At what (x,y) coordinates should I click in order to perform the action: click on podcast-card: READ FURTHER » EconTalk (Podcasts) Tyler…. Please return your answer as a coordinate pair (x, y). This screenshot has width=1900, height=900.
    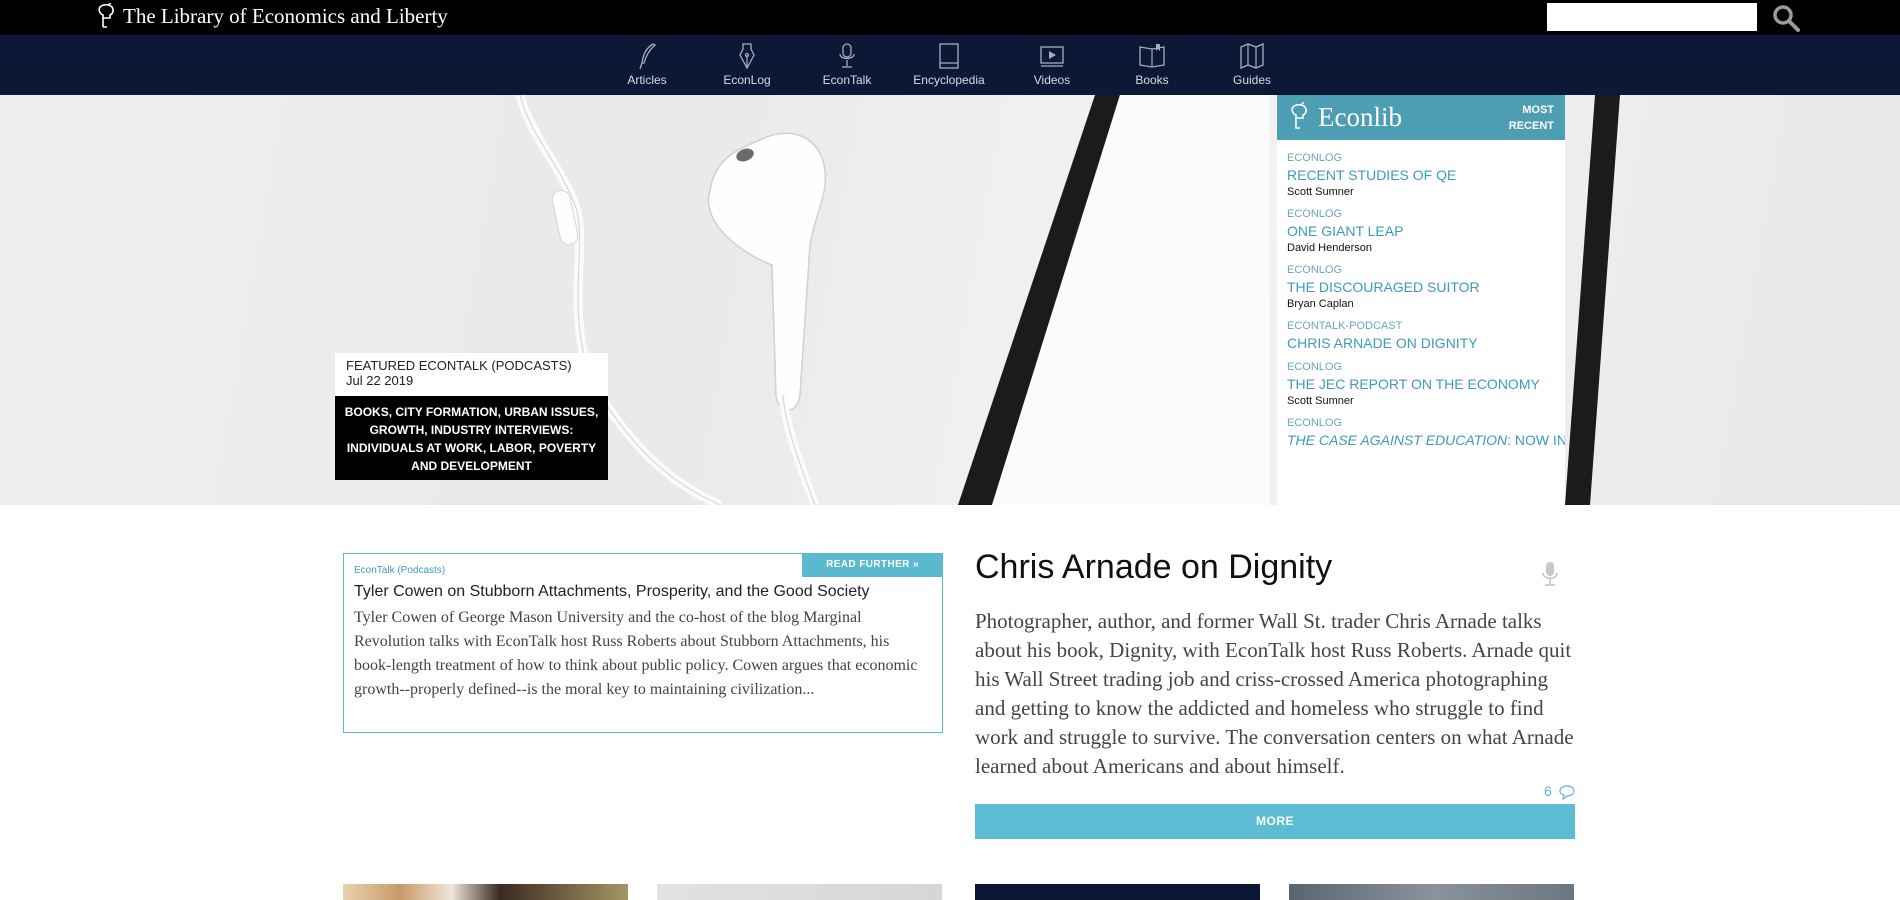
    Looking at the image, I should click on (643, 643).